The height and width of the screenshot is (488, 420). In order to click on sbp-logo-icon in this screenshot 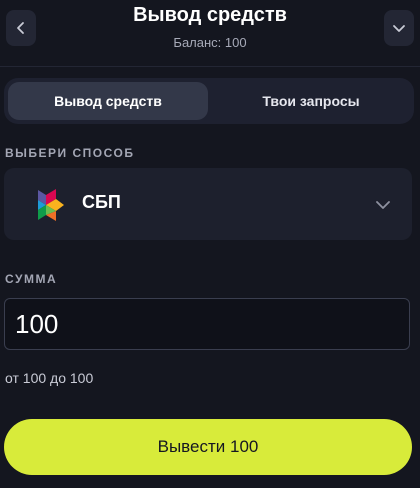, I will do `click(51, 205)`.